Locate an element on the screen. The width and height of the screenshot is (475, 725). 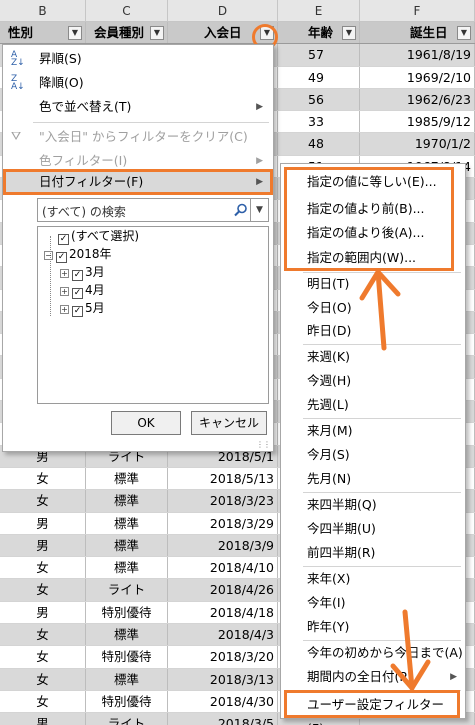
down-arrow-icon is located at coordinates (410, 650).